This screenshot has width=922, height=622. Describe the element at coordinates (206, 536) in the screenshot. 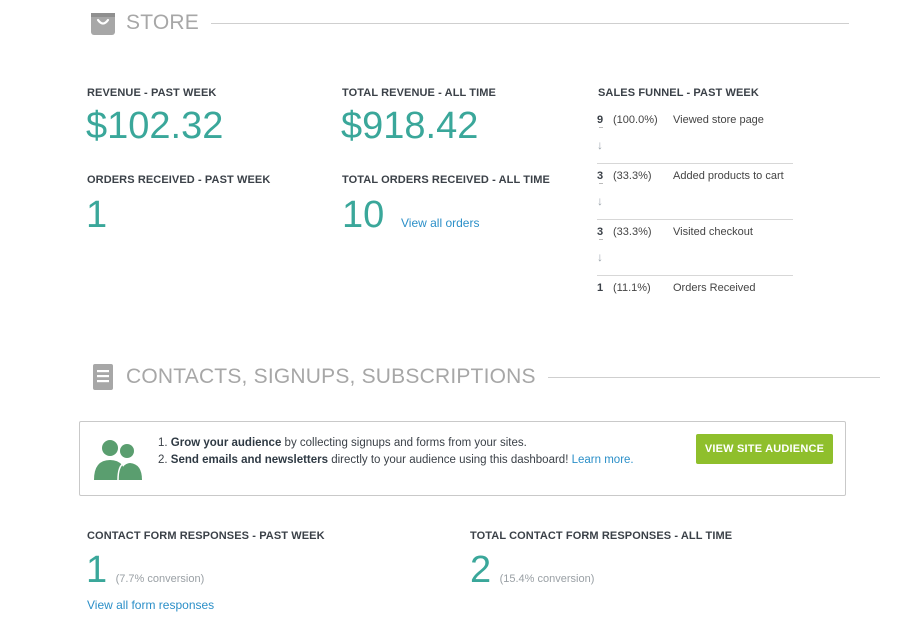

I see `responses-week-label: CONTACT FORM RESPONSES - PAST WEEK` at that location.